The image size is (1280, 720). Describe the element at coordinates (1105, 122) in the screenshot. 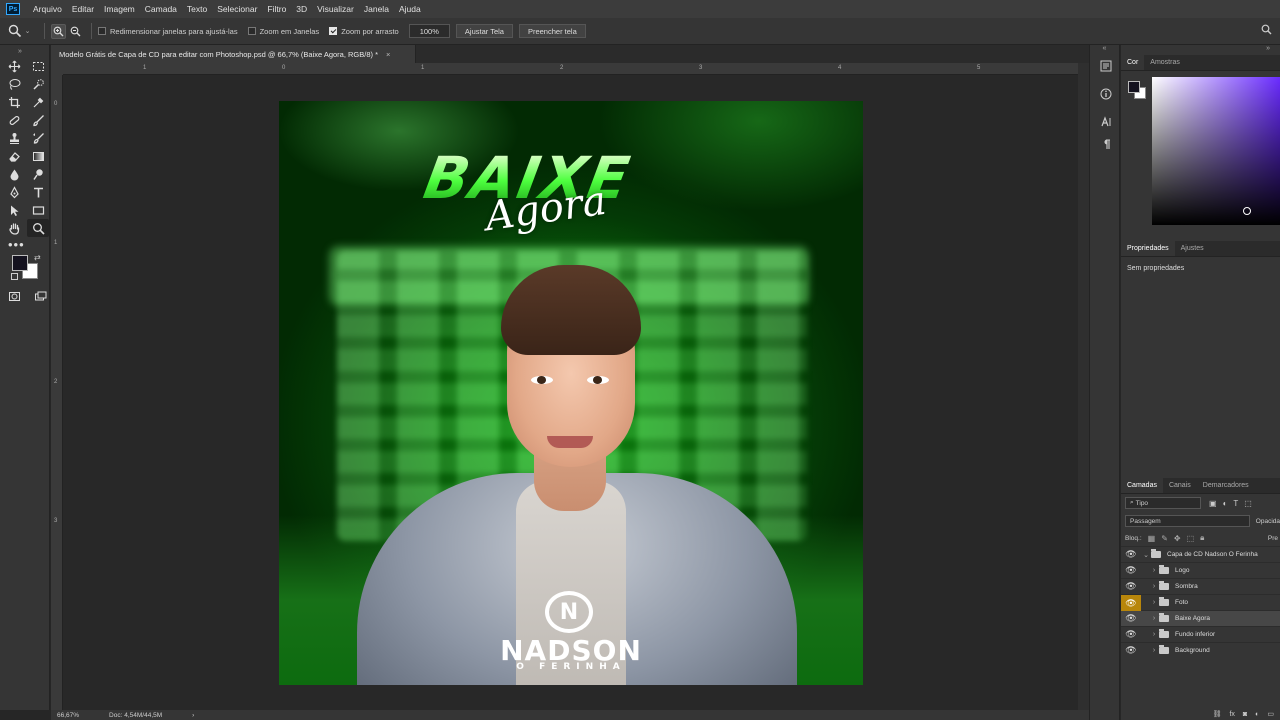

I see `character-panel-icon` at that location.